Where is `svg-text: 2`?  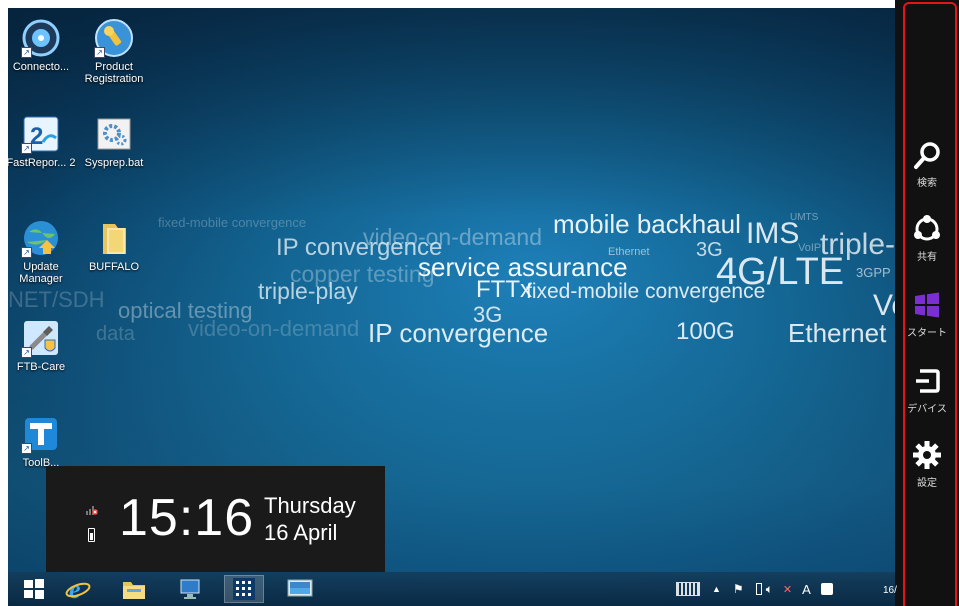 svg-text: 2 is located at coordinates (36, 136).